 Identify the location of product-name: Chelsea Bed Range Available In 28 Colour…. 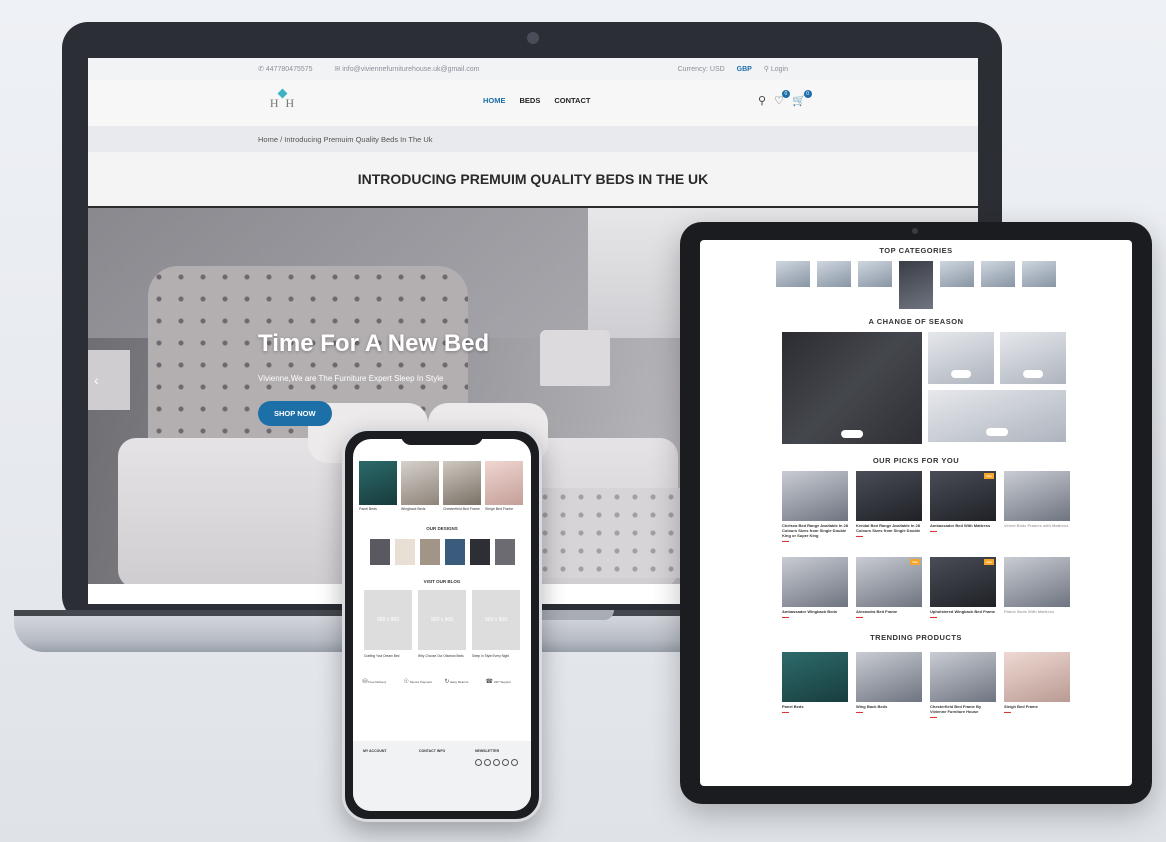
(815, 530).